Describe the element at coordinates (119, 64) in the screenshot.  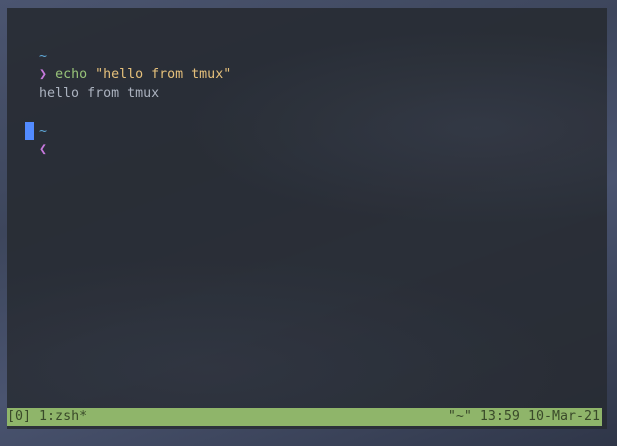
I see `command-line: ❯ echo "hello from tmux"` at that location.